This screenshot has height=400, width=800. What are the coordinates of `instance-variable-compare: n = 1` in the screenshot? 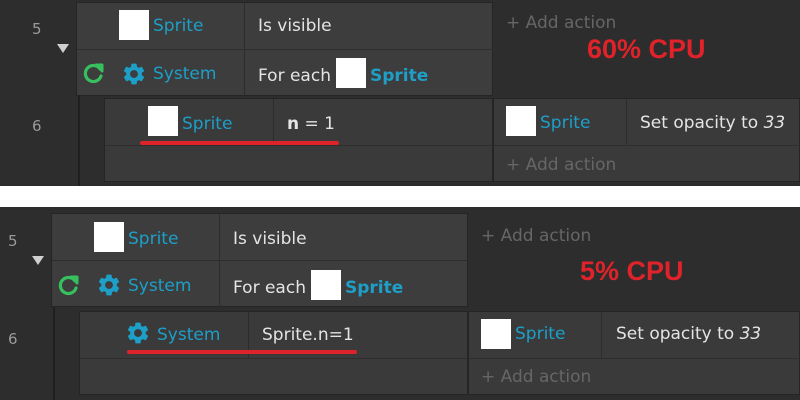 It's located at (311, 124).